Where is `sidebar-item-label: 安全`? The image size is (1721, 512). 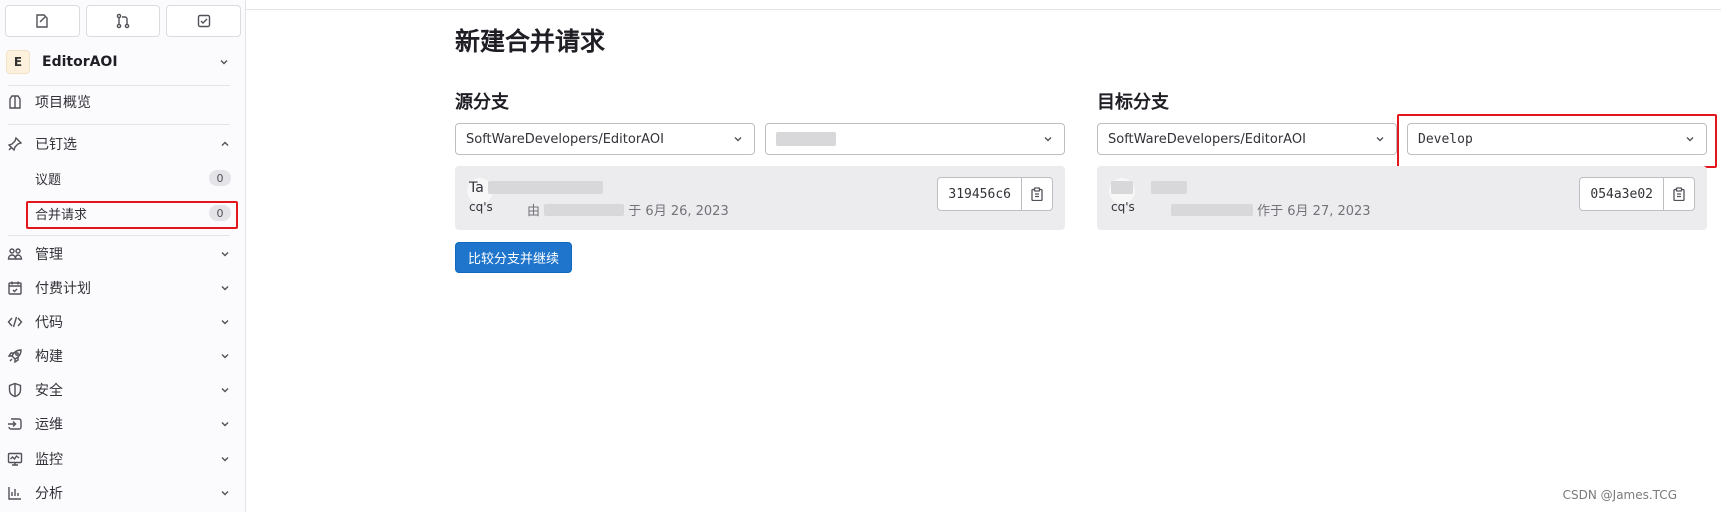
sidebar-item-label: 安全 is located at coordinates (49, 391).